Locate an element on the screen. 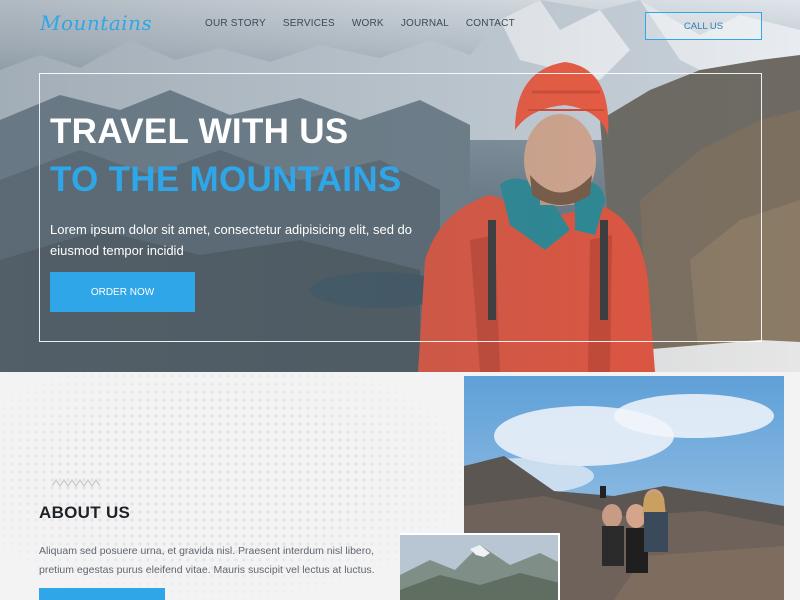  nav-services: SERVICES is located at coordinates (309, 23).